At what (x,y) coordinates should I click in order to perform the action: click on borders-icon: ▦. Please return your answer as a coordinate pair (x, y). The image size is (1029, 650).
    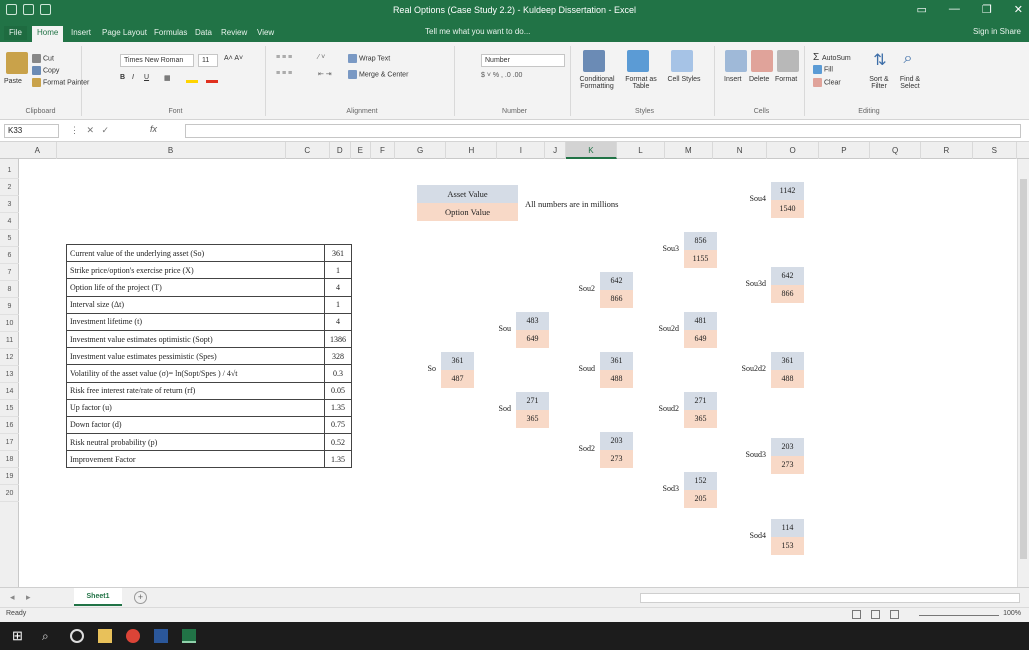
    Looking at the image, I should click on (167, 78).